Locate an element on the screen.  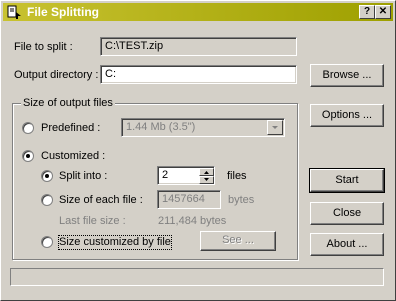
size-of-each-file-radio is located at coordinates (47, 200).